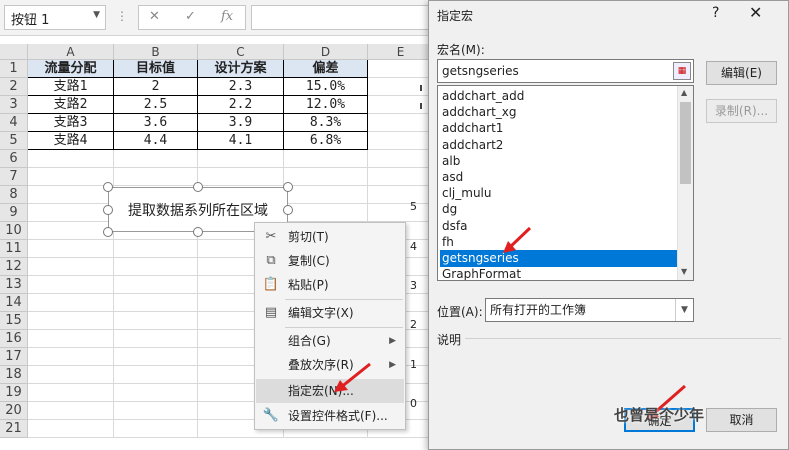 The image size is (789, 450). Describe the element at coordinates (190, 16) in the screenshot. I see `confirm-icon: ✓` at that location.